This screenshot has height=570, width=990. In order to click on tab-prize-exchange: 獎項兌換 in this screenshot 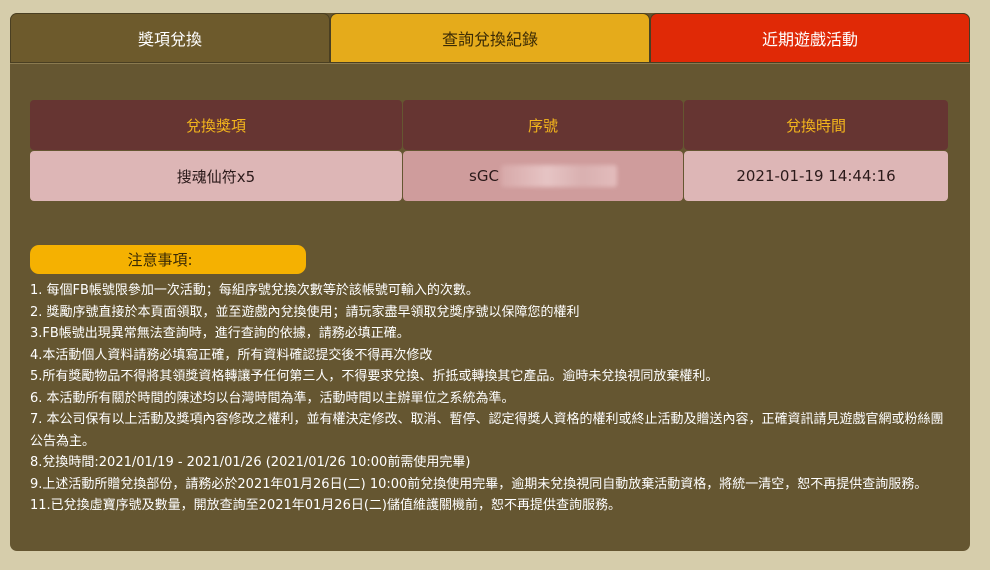, I will do `click(170, 38)`.